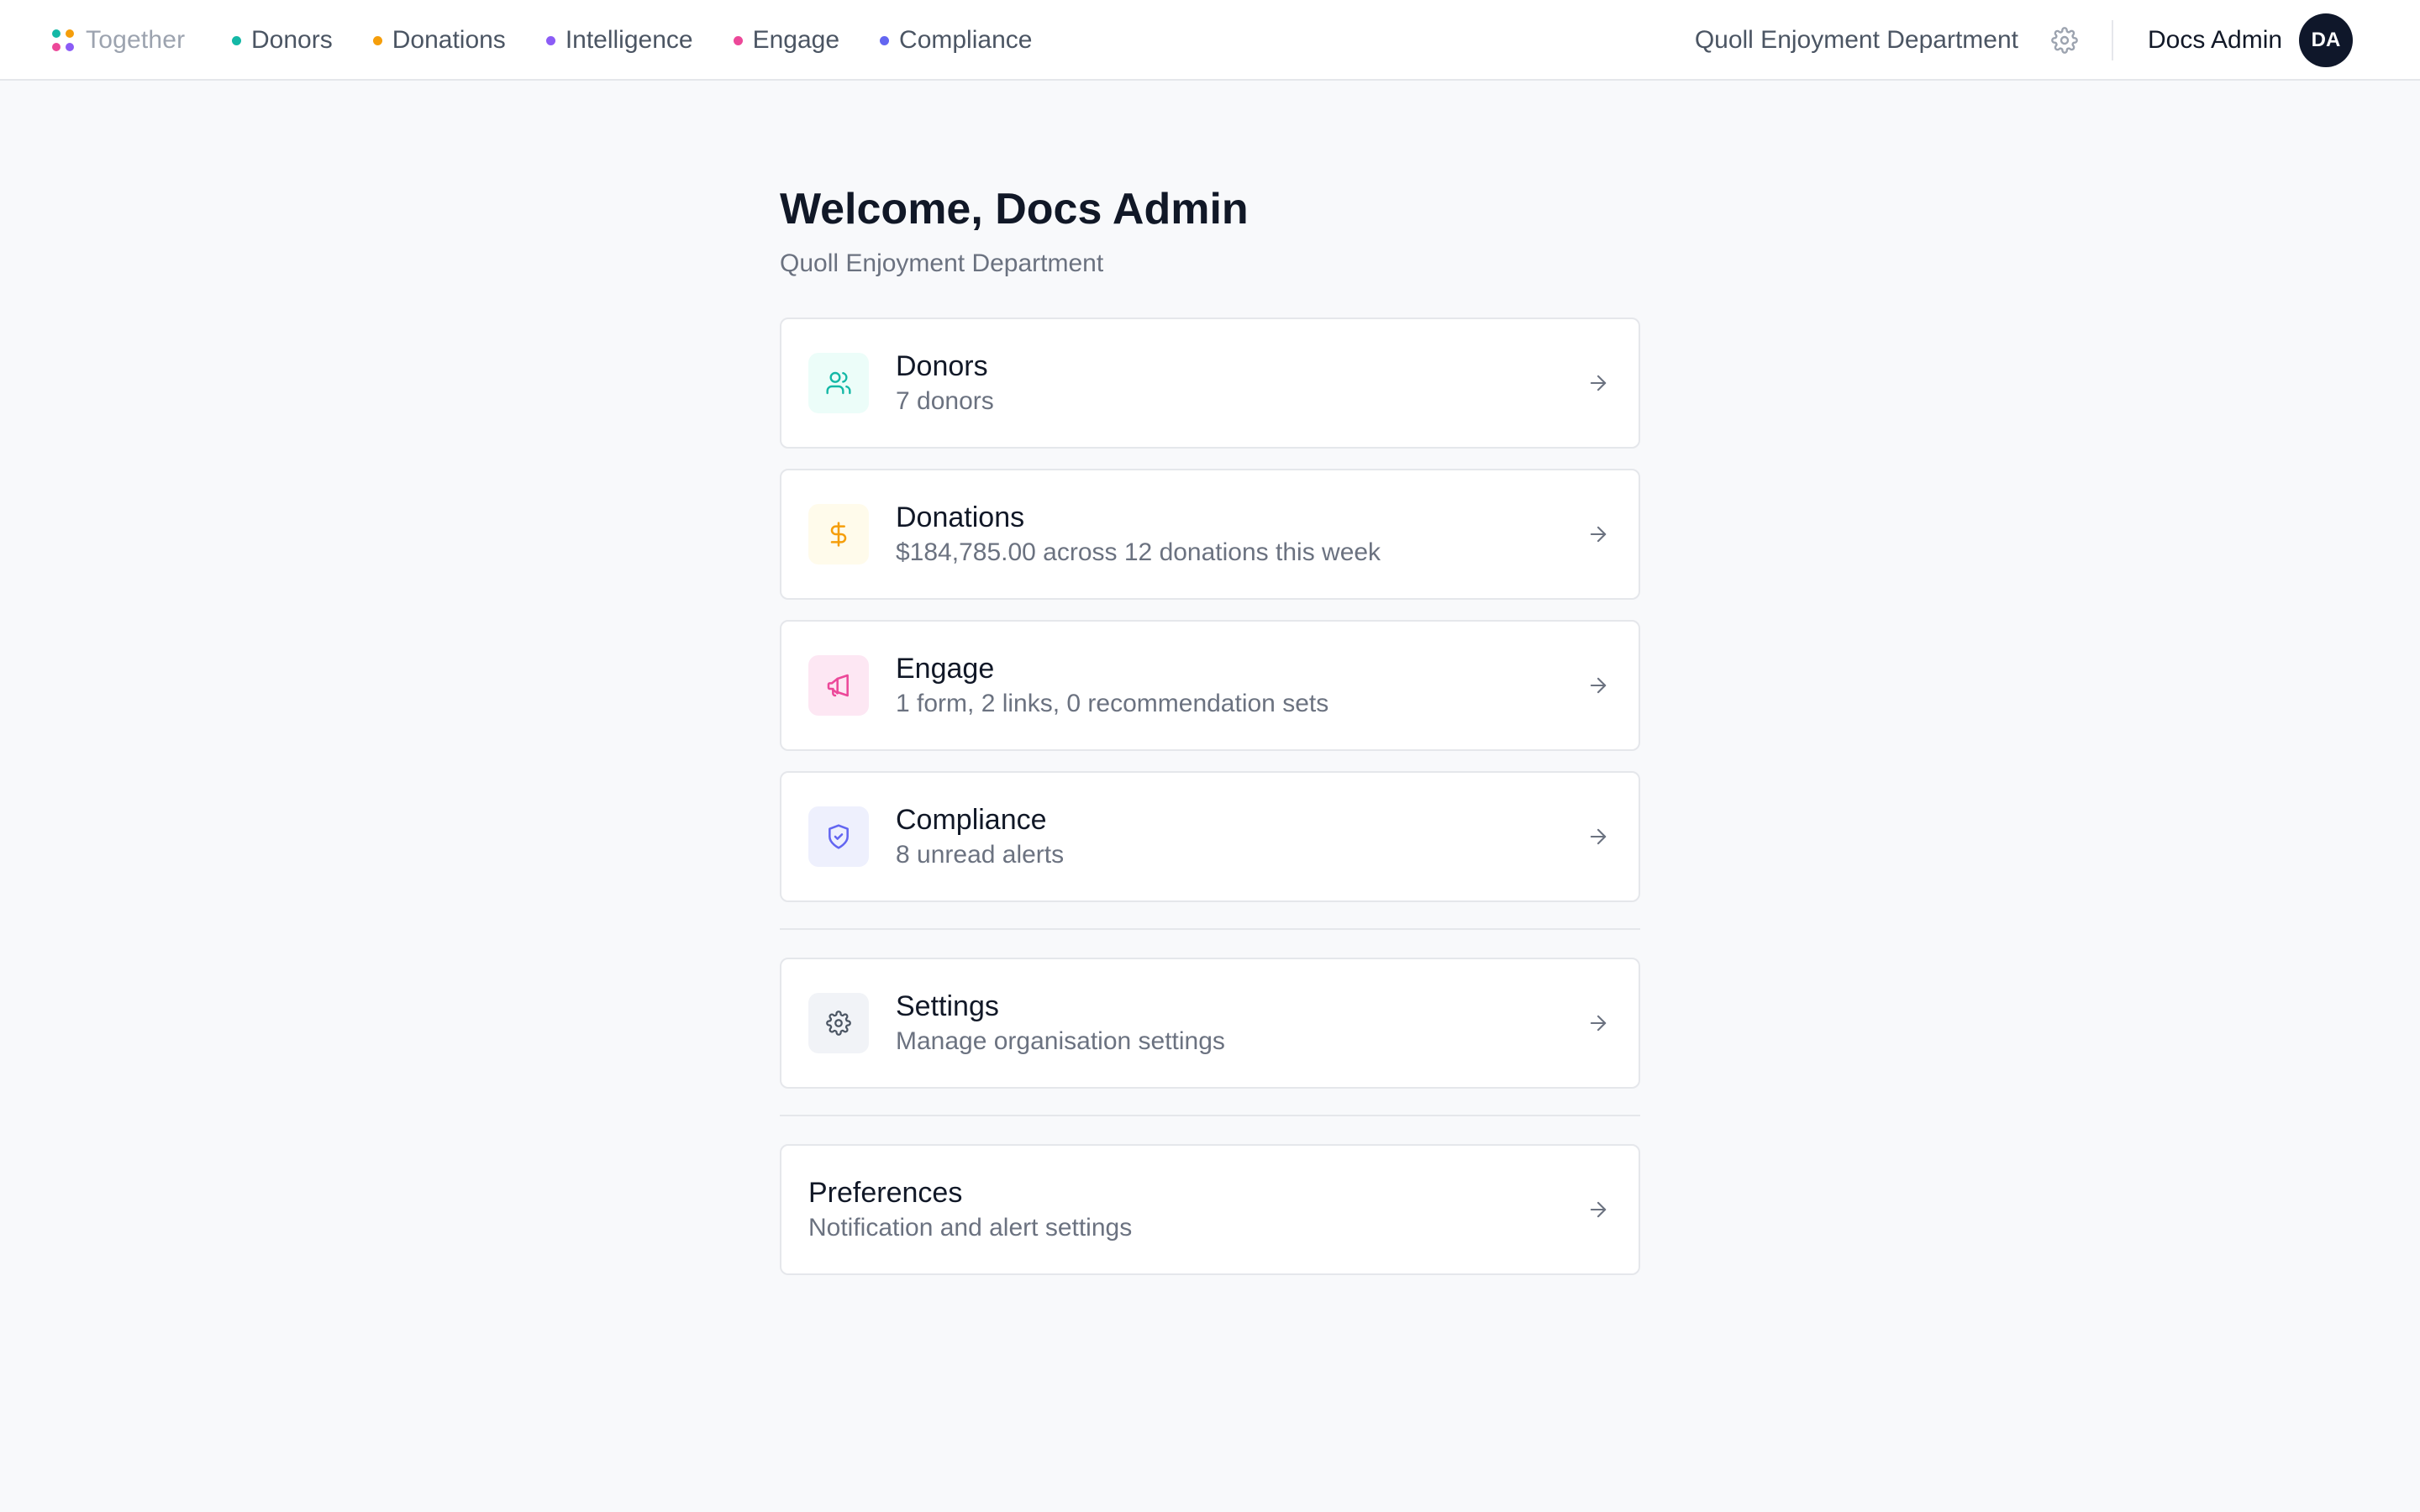 The height and width of the screenshot is (1512, 2420). Describe the element at coordinates (292, 40) in the screenshot. I see `nav-link-label: Donors` at that location.